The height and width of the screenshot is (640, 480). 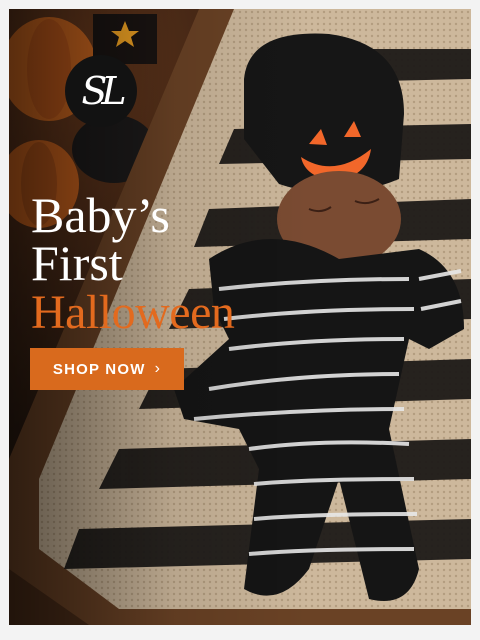 I want to click on headline: Baby’s First Halloween, so click(x=156, y=263).